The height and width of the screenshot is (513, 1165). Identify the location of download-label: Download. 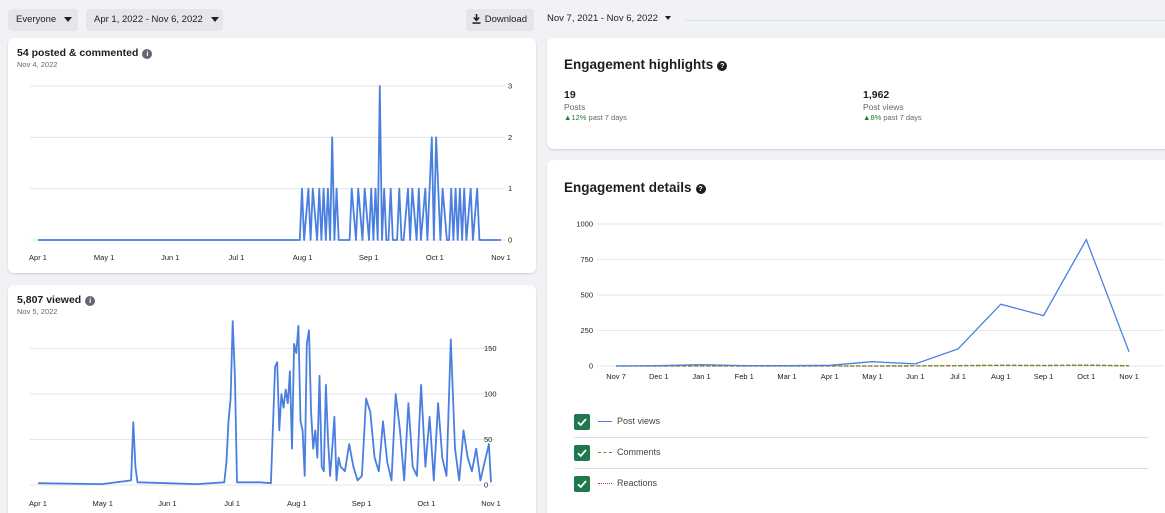
(505, 19).